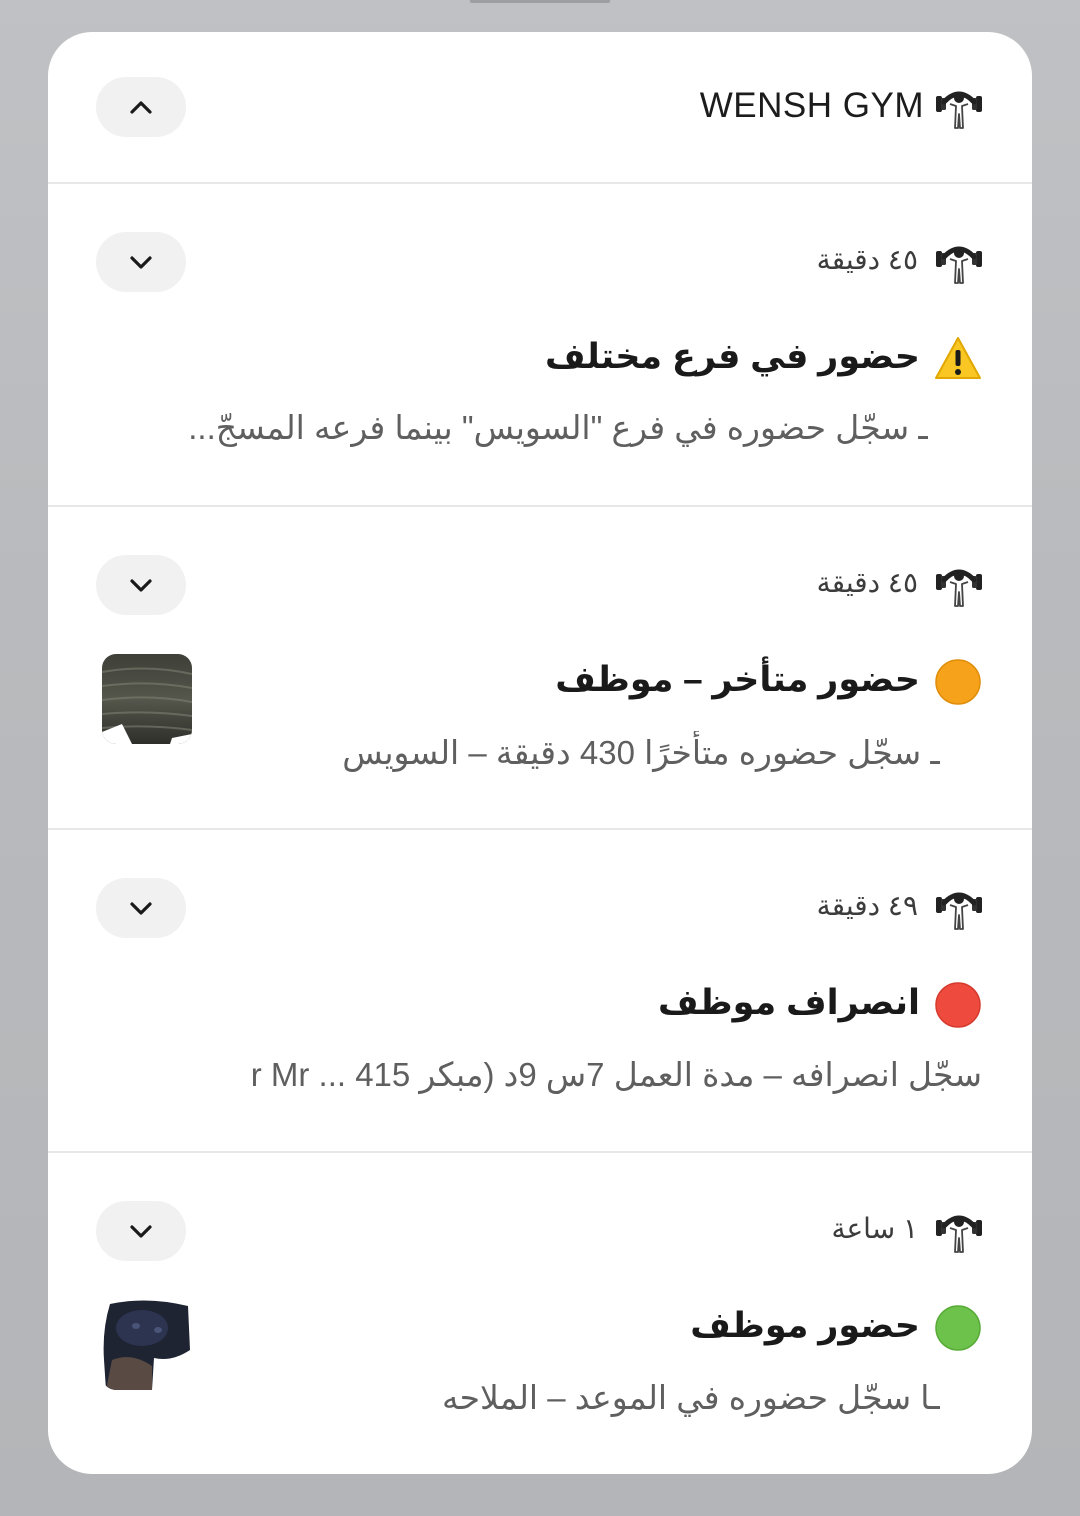 The height and width of the screenshot is (1516, 1080). Describe the element at coordinates (958, 682) in the screenshot. I see `orange-circle-icon` at that location.